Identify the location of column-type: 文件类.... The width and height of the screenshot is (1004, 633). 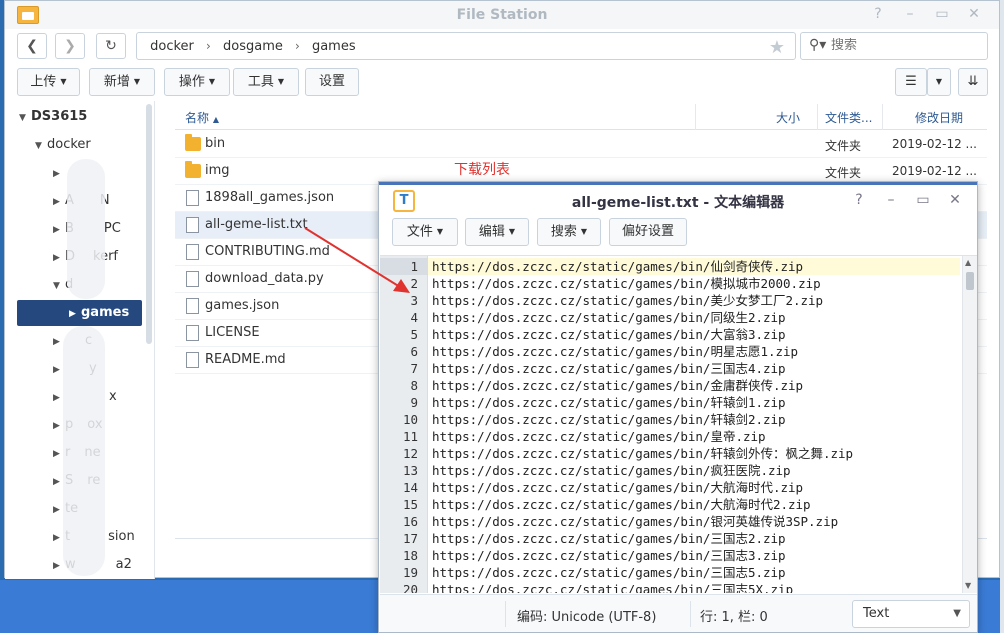
(848, 117).